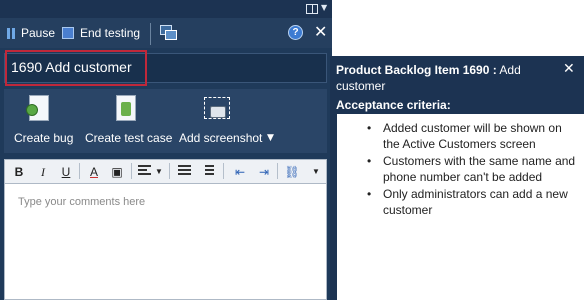 This screenshot has width=584, height=300. I want to click on add-screenshot-label: Add screenshot, so click(221, 138).